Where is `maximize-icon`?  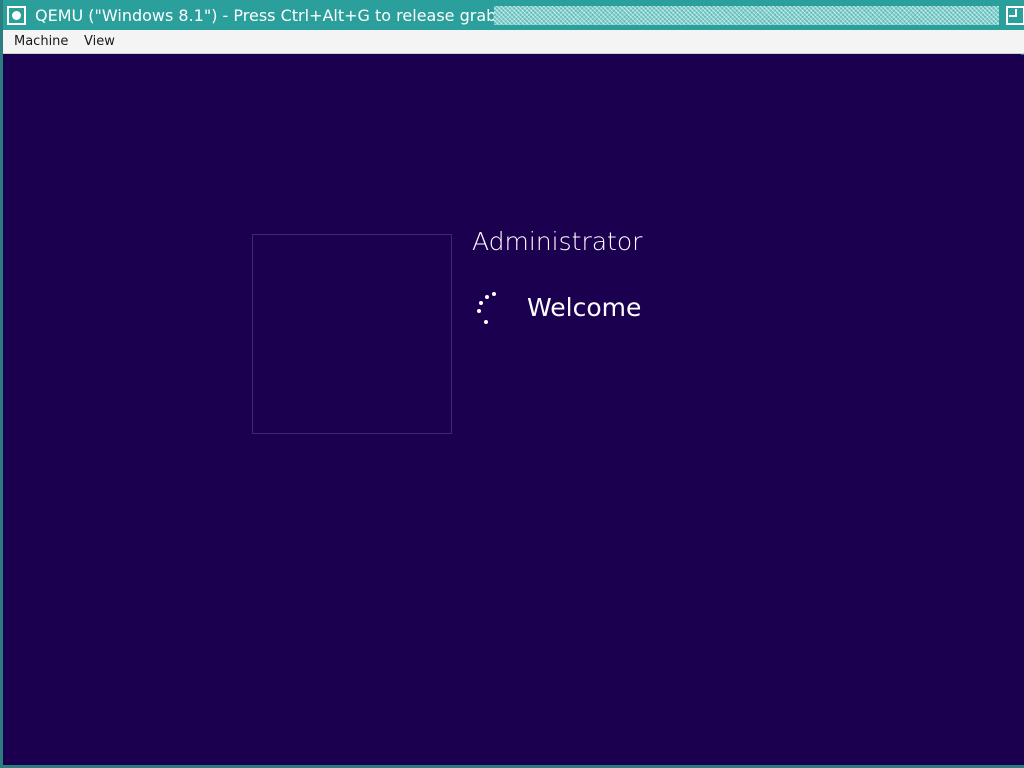
maximize-icon is located at coordinates (1015, 15).